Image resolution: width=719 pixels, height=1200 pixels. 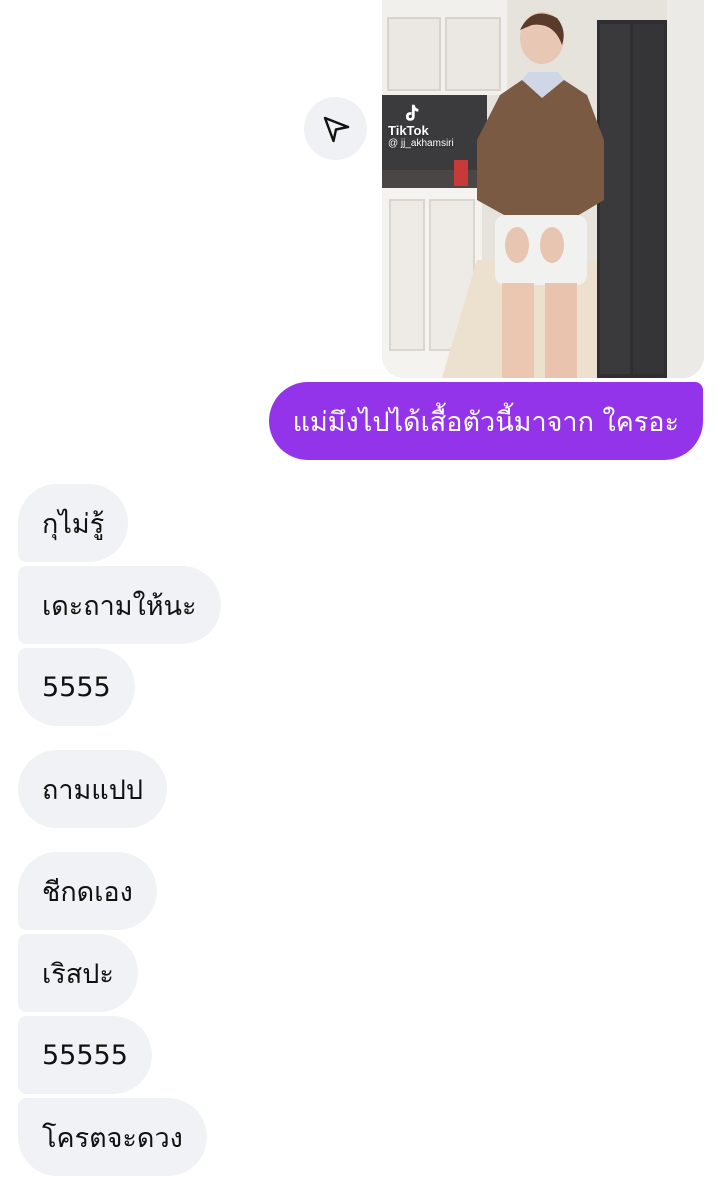 I want to click on received-message-bubble: กุไม่รู้, so click(x=73, y=523).